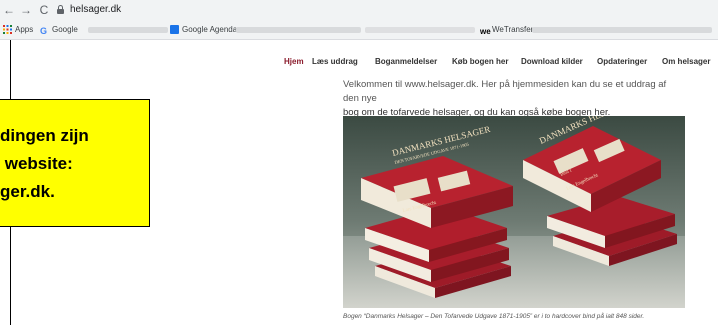  Describe the element at coordinates (44, 10) in the screenshot. I see `reload-icon: C` at that location.